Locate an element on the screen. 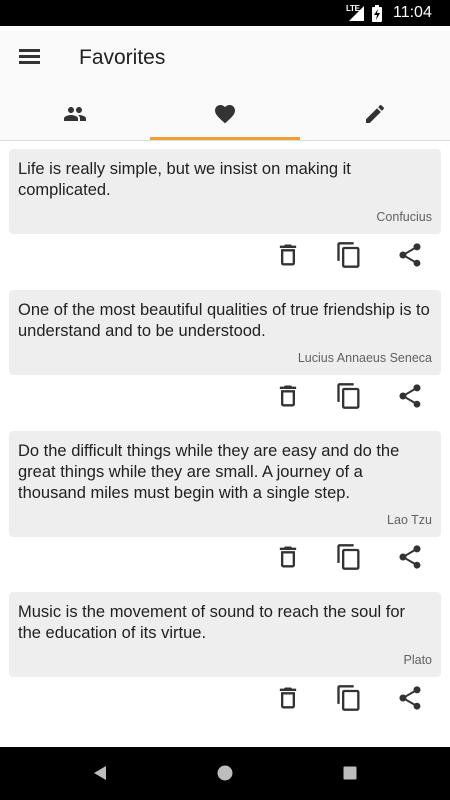 The width and height of the screenshot is (450, 800). pencil-icon is located at coordinates (375, 113).